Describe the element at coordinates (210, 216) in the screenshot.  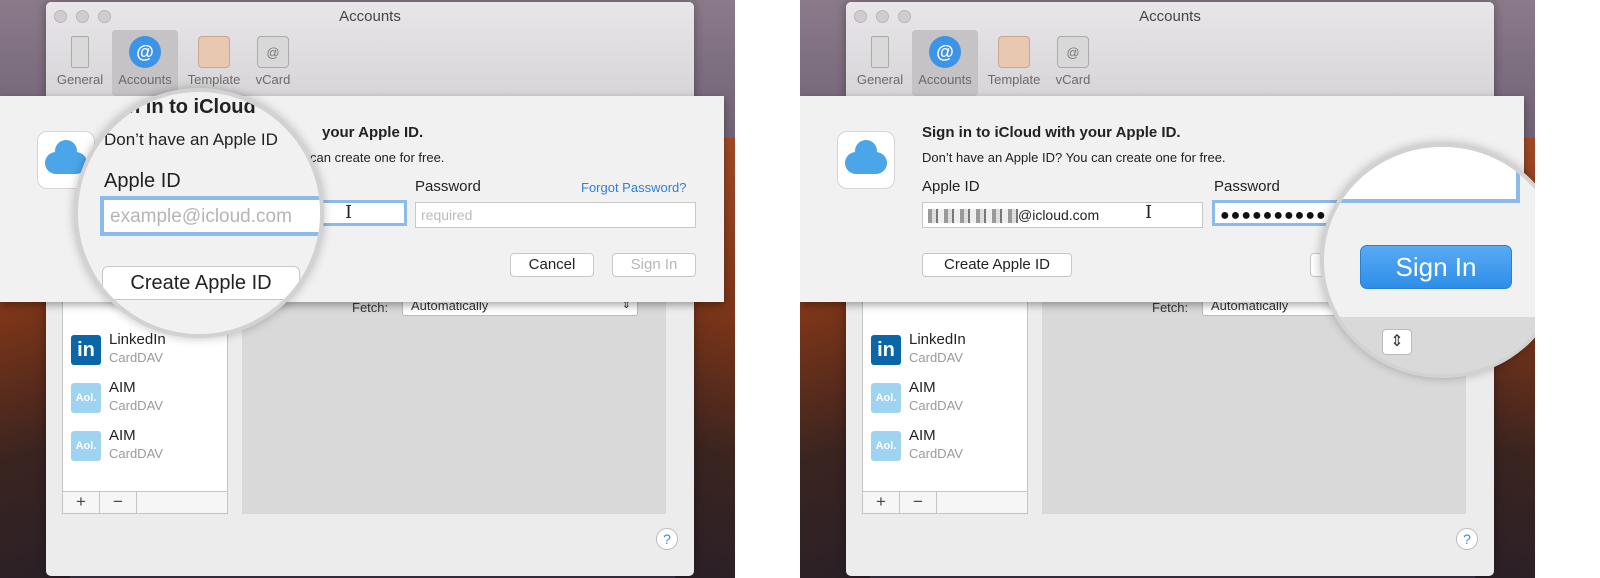
I see `magnified-apple-id-input: example@icloud.com` at that location.